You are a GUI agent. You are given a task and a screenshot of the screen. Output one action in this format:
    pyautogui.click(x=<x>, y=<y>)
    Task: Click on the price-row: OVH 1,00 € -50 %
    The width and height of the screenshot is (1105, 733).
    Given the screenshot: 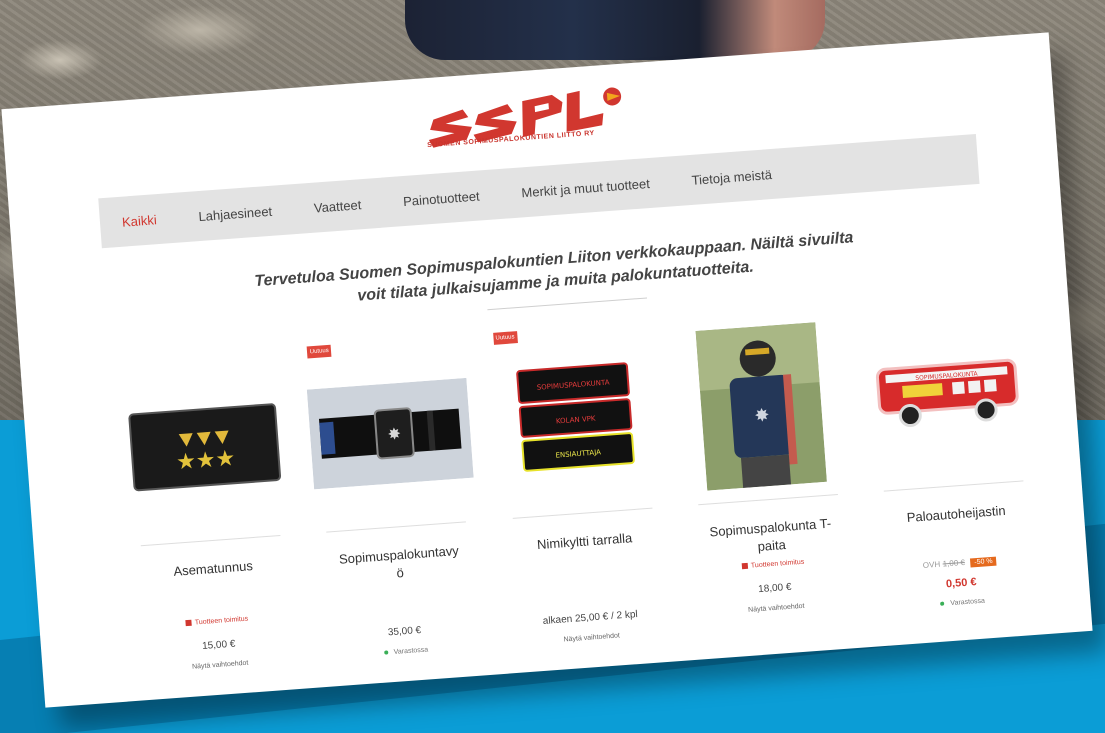 What is the action you would take?
    pyautogui.click(x=959, y=562)
    